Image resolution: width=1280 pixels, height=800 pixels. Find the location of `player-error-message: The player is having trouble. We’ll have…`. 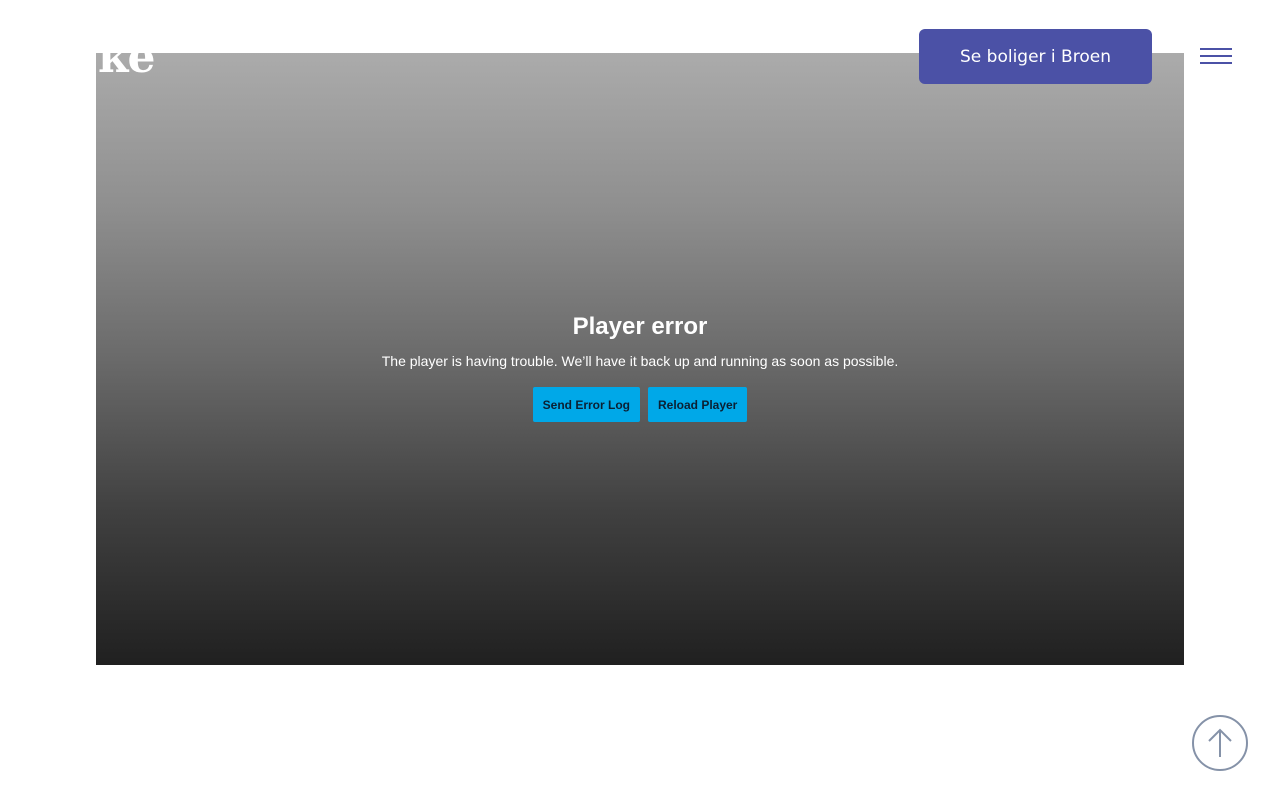

player-error-message: The player is having trouble. We’ll have… is located at coordinates (640, 361).